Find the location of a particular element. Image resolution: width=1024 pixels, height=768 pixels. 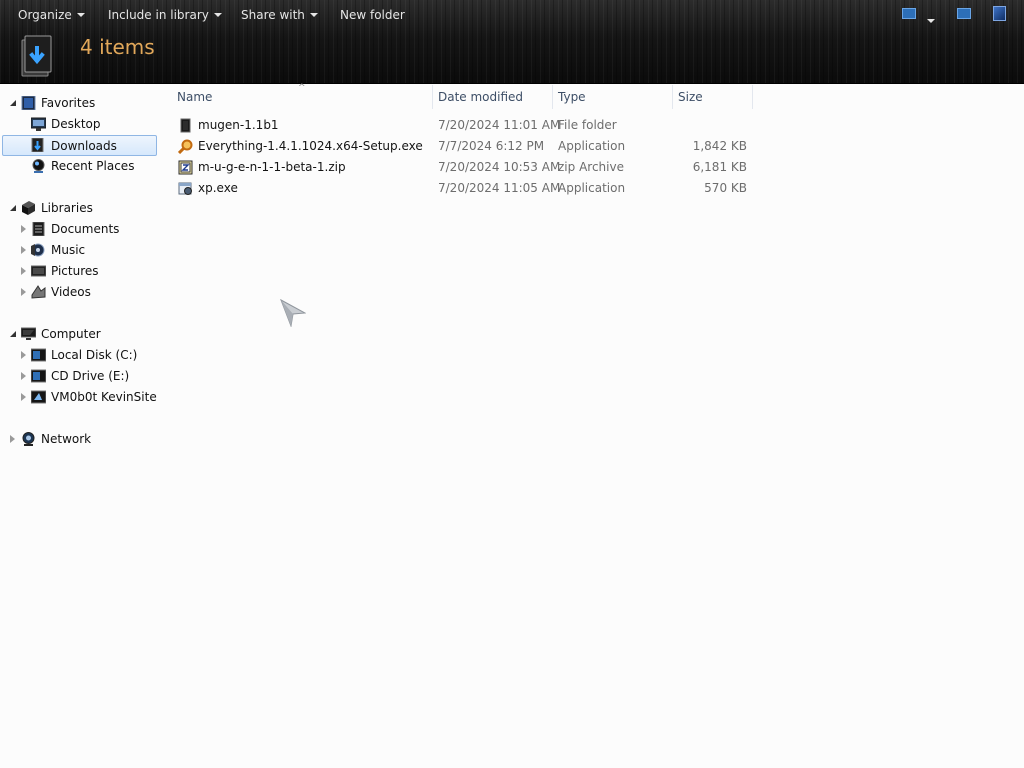

nav-item-pictures: Pictures is located at coordinates (80, 271).